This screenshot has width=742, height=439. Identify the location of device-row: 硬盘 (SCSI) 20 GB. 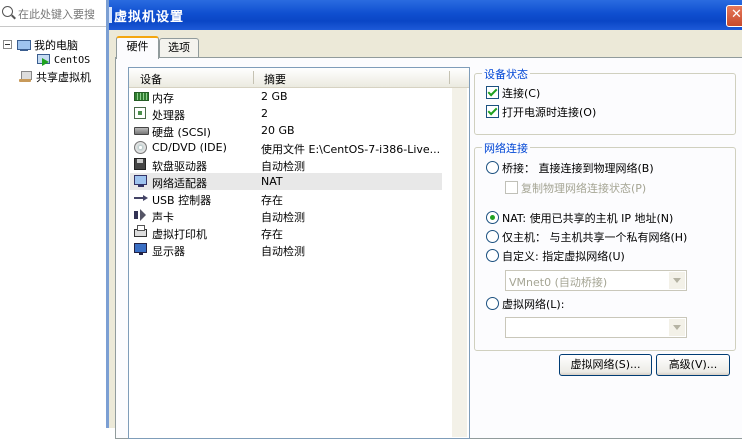
(286, 130).